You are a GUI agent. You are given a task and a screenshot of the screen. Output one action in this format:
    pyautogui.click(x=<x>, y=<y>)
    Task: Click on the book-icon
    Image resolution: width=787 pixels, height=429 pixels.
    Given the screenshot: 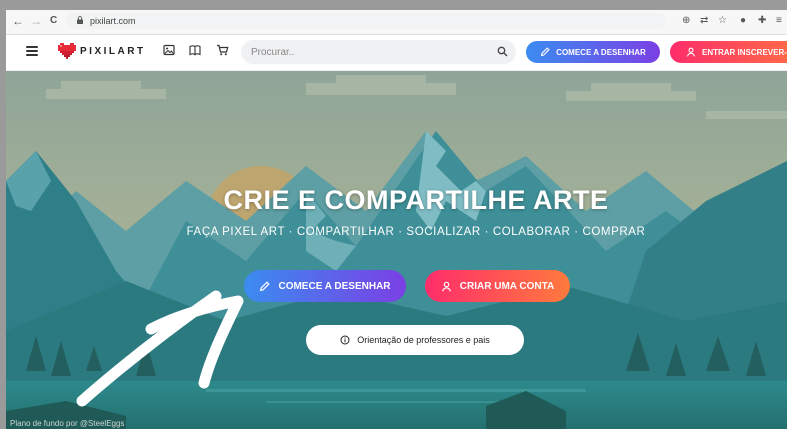 What is the action you would take?
    pyautogui.click(x=195, y=50)
    